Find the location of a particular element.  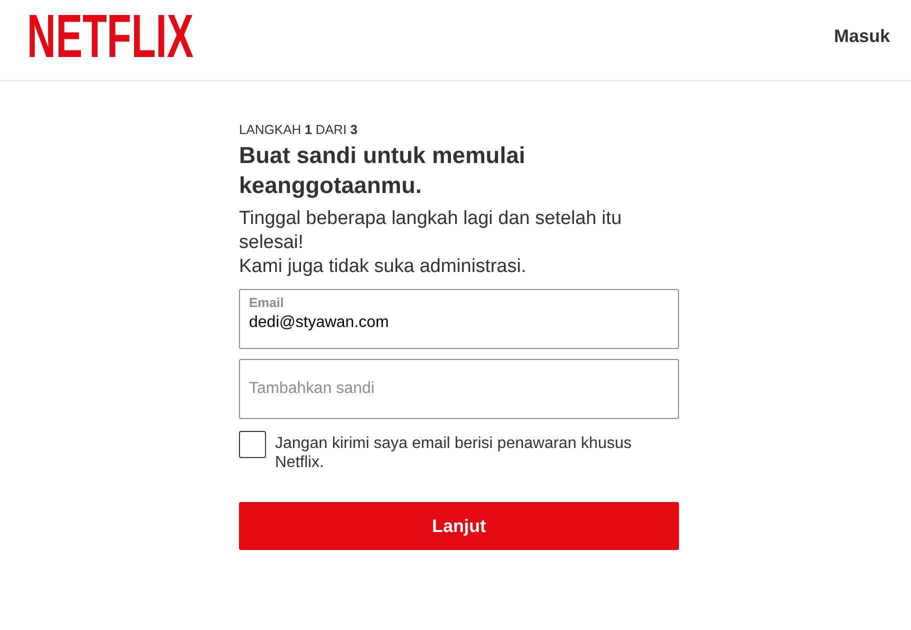

checkbox is located at coordinates (252, 444).